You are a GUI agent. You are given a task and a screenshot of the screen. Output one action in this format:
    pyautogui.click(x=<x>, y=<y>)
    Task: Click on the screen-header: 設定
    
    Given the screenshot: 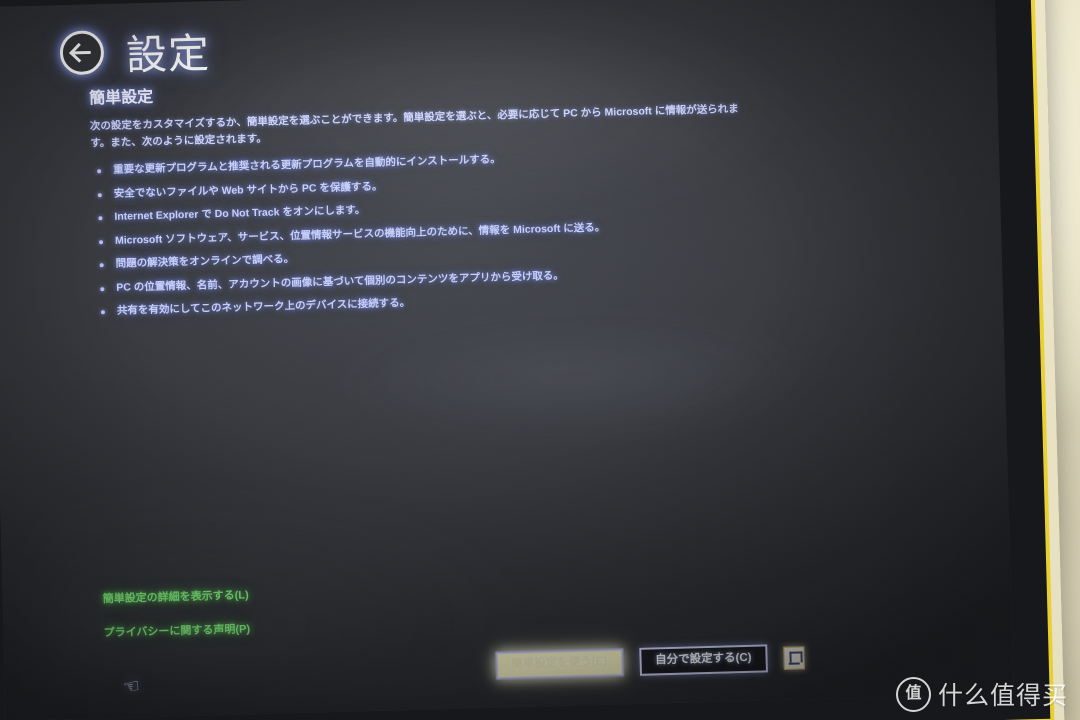 What is the action you would take?
    pyautogui.click(x=135, y=51)
    